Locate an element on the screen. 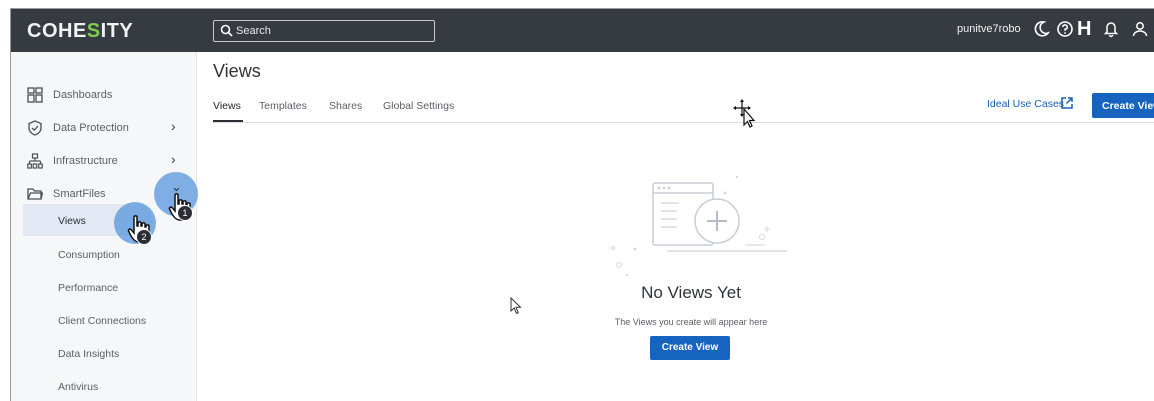 This screenshot has width=1154, height=401. username-label: punitve7robo is located at coordinates (989, 29).